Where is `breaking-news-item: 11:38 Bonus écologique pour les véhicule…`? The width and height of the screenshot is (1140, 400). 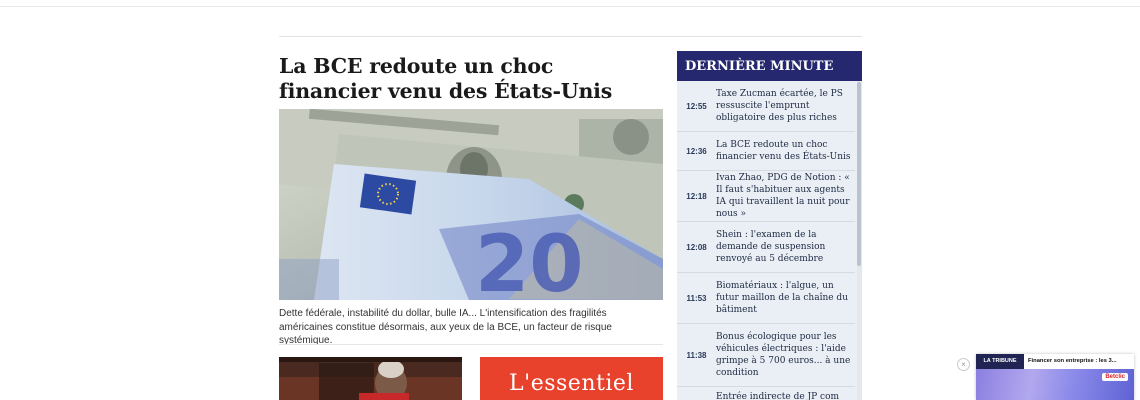 breaking-news-item: 11:38 Bonus écologique pour les véhicule… is located at coordinates (766, 355).